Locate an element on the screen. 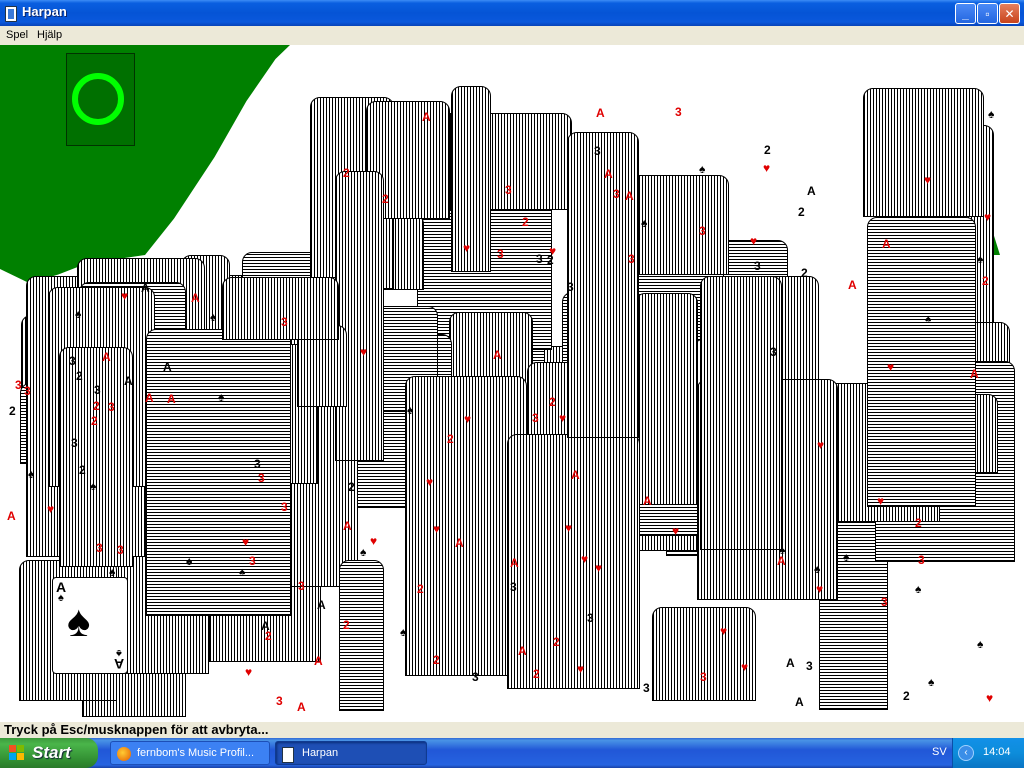 The image size is (1024, 768). harpan-app-icon is located at coordinates (11, 14).